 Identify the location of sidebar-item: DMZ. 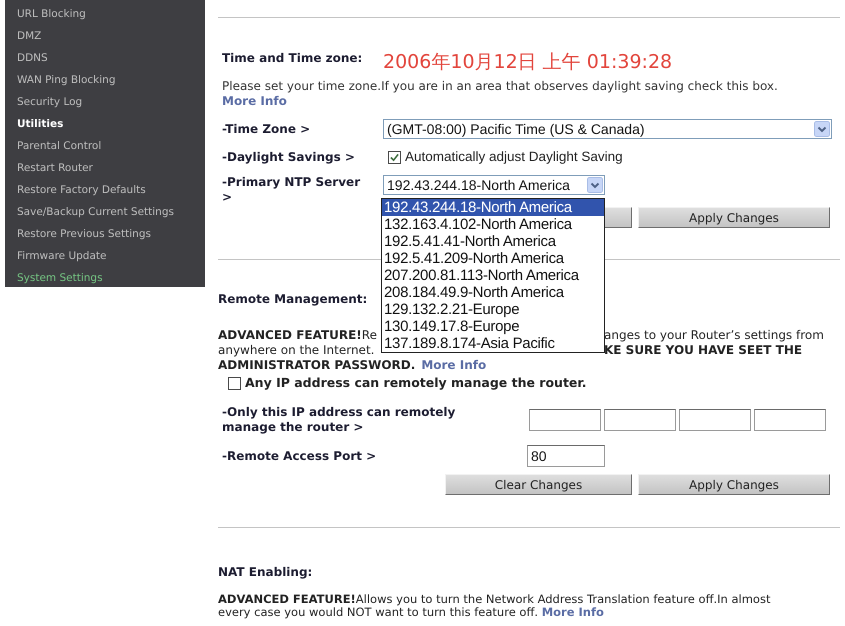
(29, 36).